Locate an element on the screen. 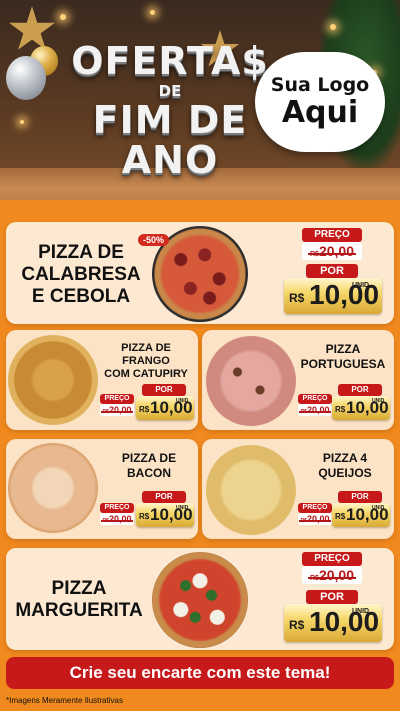 Image resolution: width=400 pixels, height=711 pixels. logo-line-2: Aqui is located at coordinates (320, 112).